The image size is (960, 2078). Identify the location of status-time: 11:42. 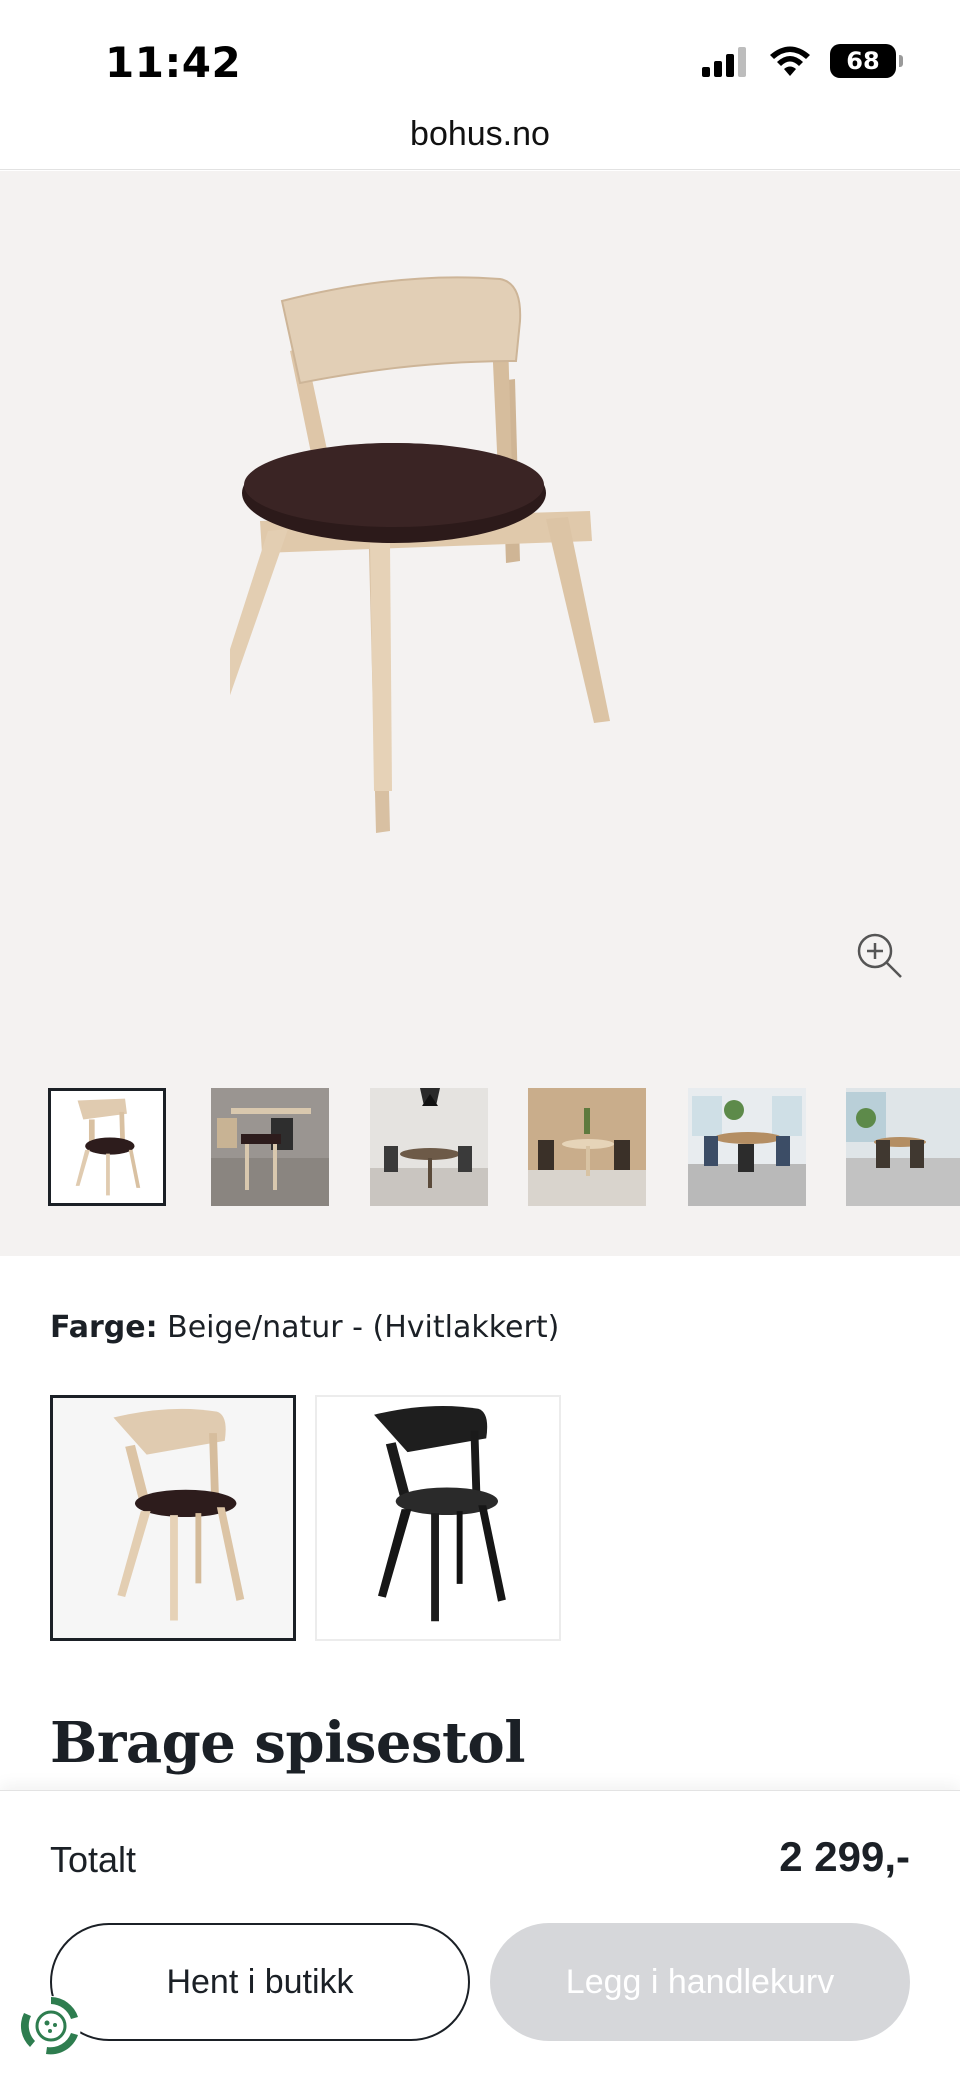
(173, 62).